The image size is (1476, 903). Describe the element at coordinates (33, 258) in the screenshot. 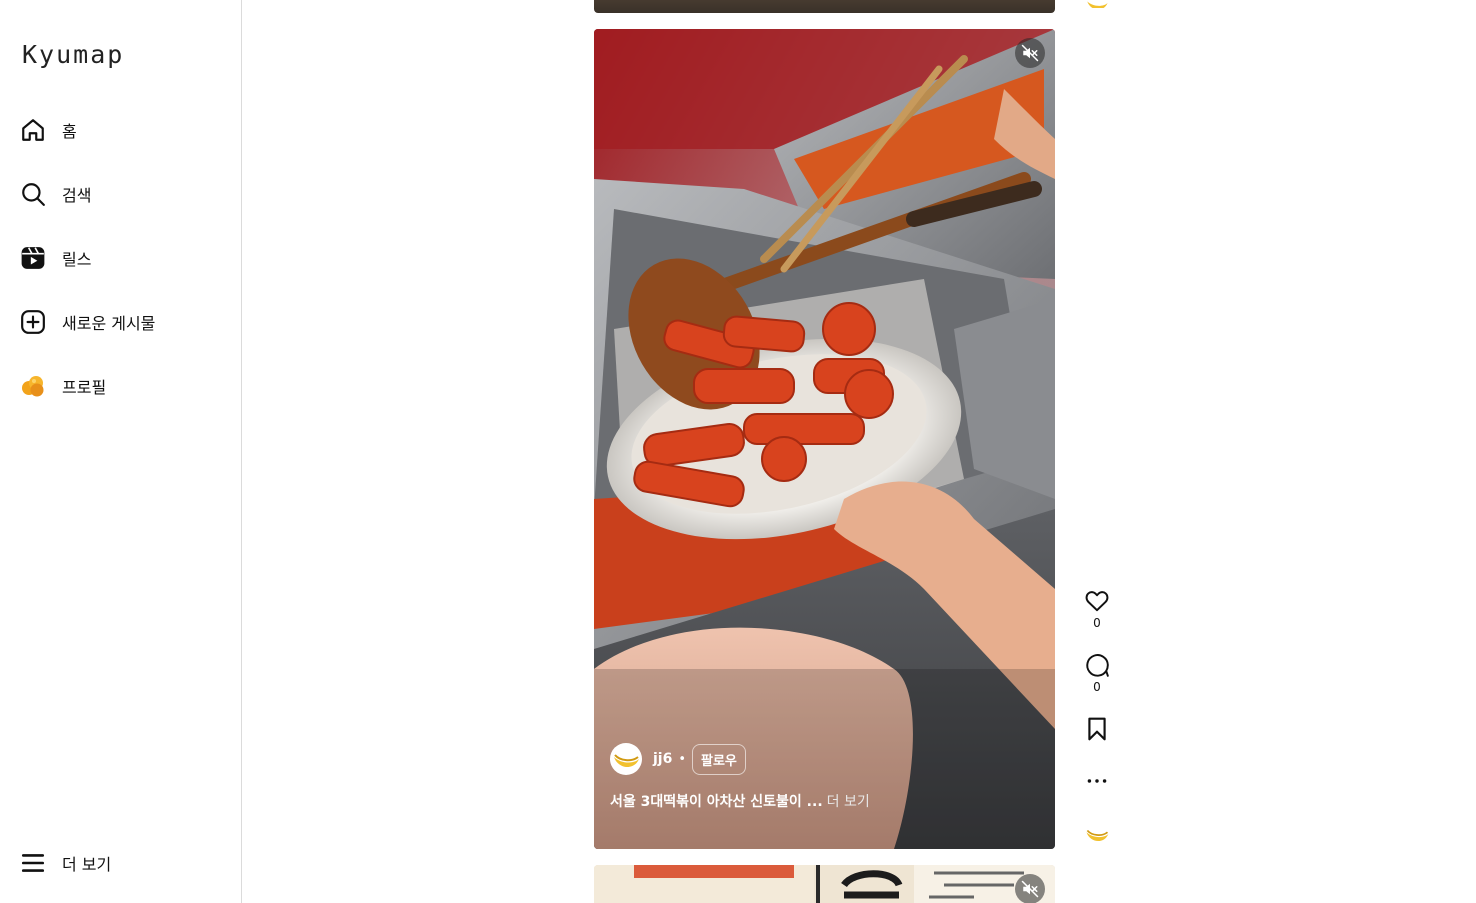

I see `reels-icon` at that location.